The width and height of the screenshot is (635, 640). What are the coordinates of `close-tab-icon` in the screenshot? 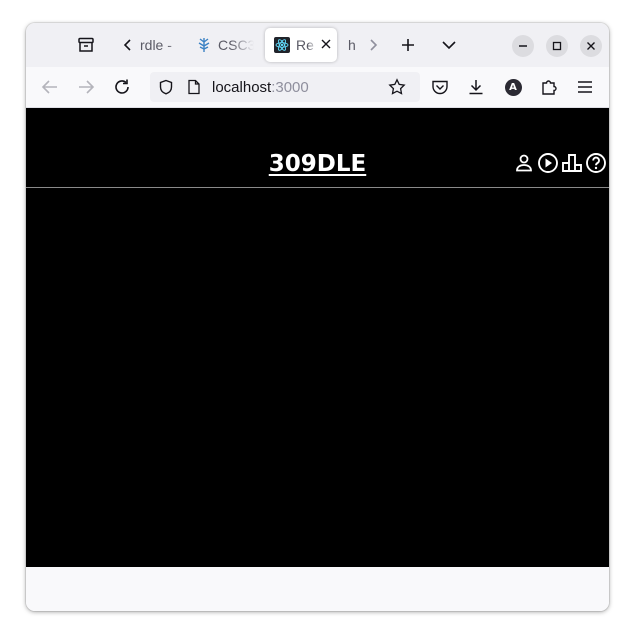 It's located at (326, 45).